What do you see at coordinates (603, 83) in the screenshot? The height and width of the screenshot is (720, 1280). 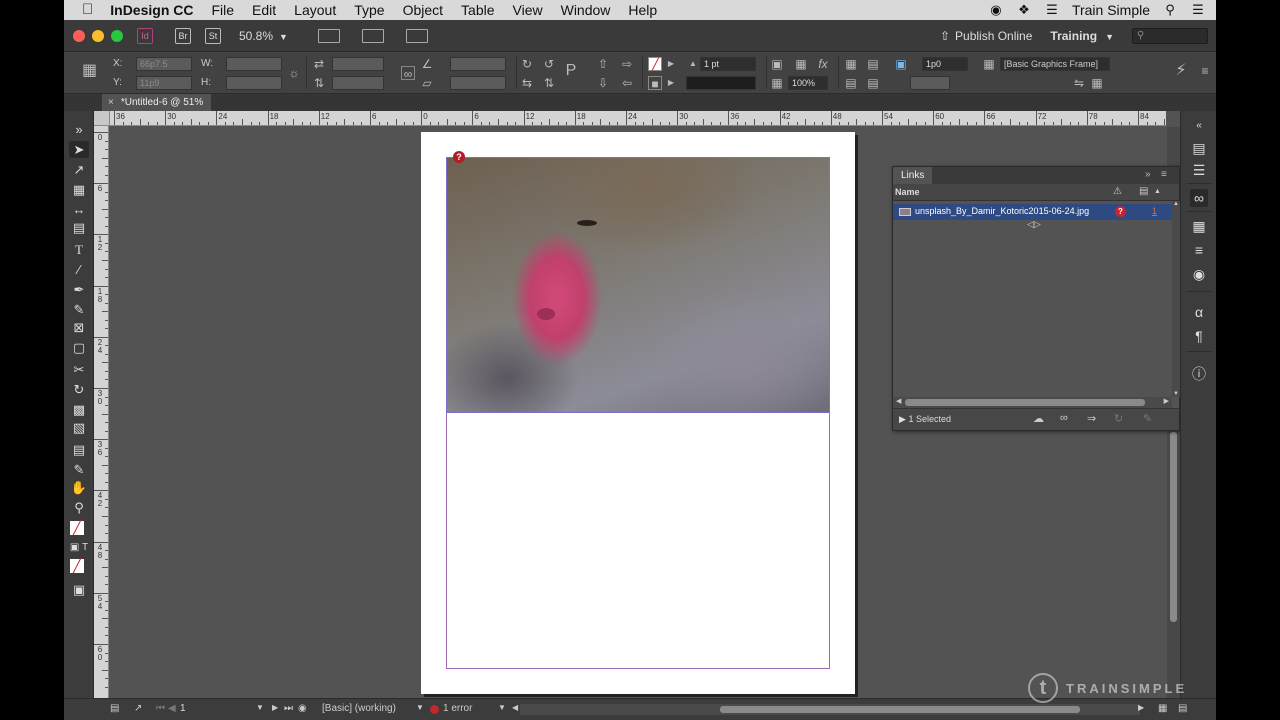 I see `select-content-icon: ⇩` at bounding box center [603, 83].